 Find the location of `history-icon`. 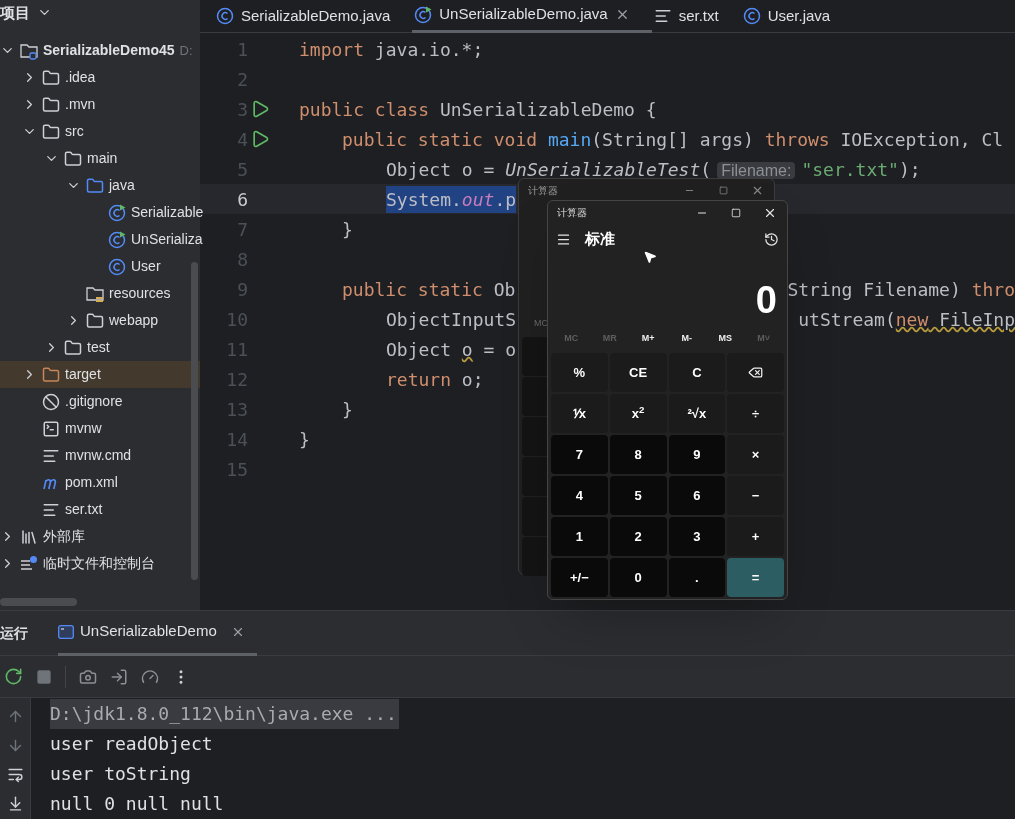

history-icon is located at coordinates (771, 239).